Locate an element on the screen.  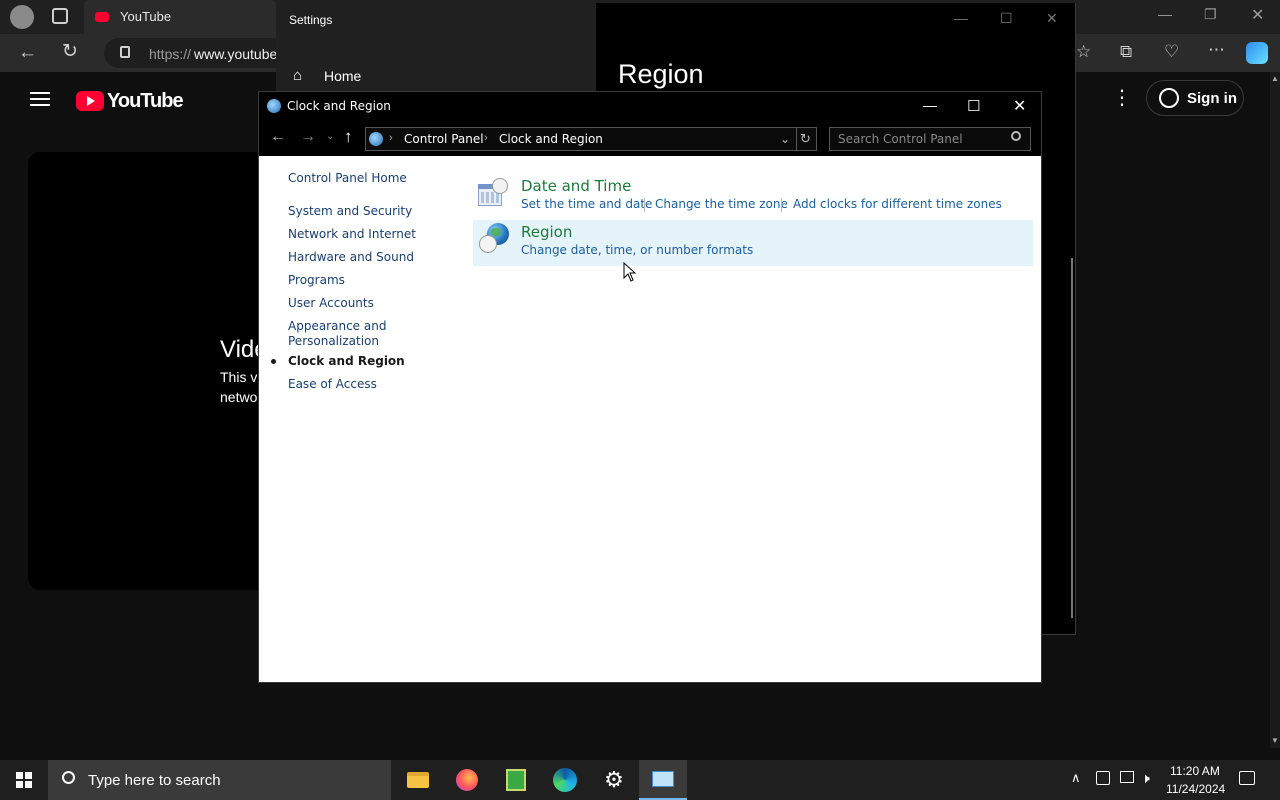
cp-address-bar: › Control Panel › Clock and Region ⌄ ↻ is located at coordinates (591, 139).